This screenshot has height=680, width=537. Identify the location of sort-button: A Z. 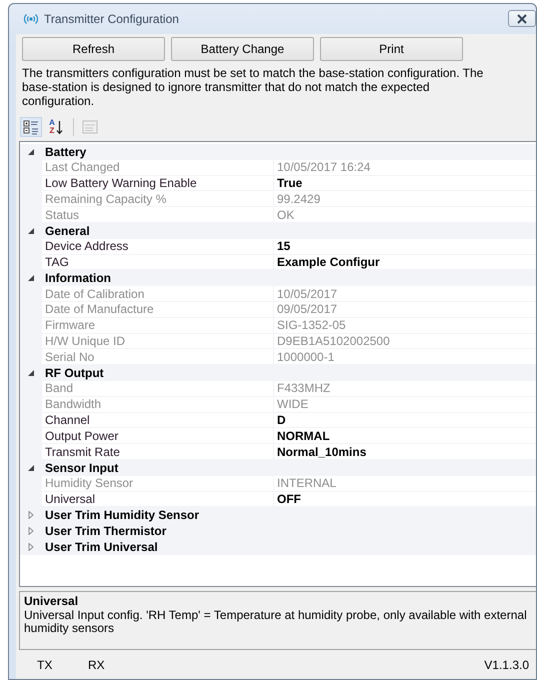
(56, 127).